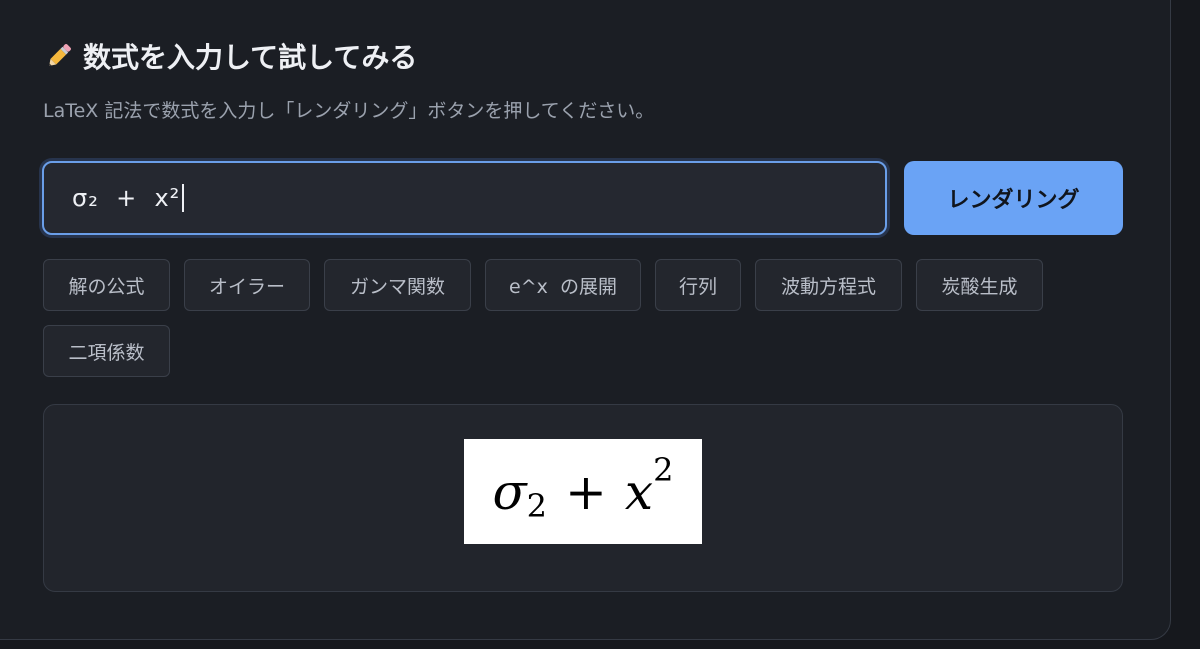 The image size is (1200, 649). Describe the element at coordinates (639, 491) in the screenshot. I see `formula-term: x` at that location.